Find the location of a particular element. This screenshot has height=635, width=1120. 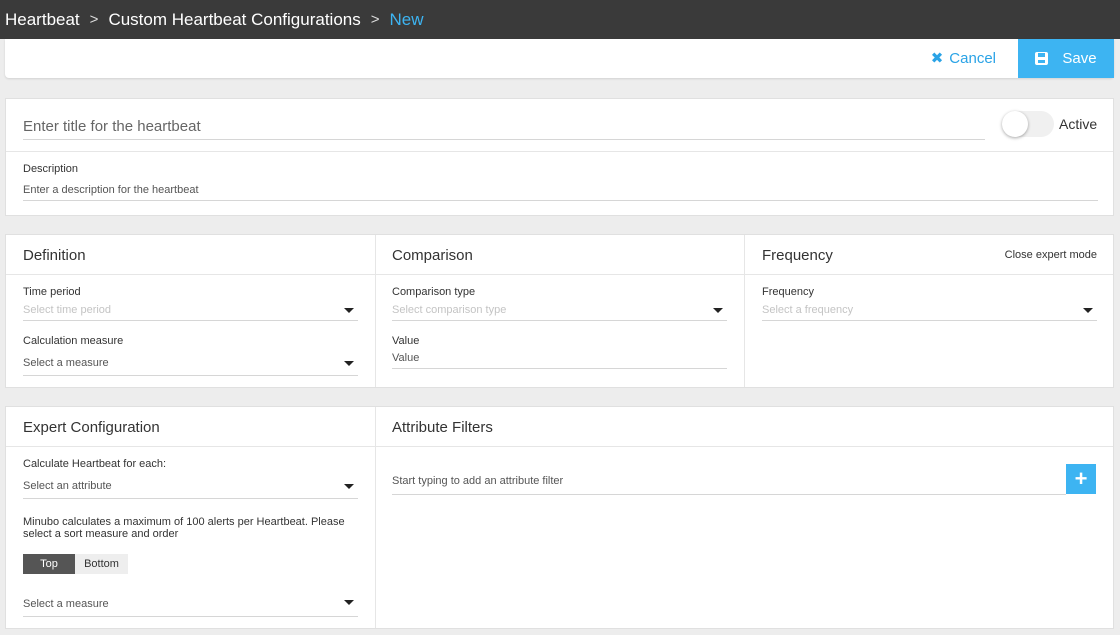

action-bar: ✖ Cancel Save is located at coordinates (559, 58).